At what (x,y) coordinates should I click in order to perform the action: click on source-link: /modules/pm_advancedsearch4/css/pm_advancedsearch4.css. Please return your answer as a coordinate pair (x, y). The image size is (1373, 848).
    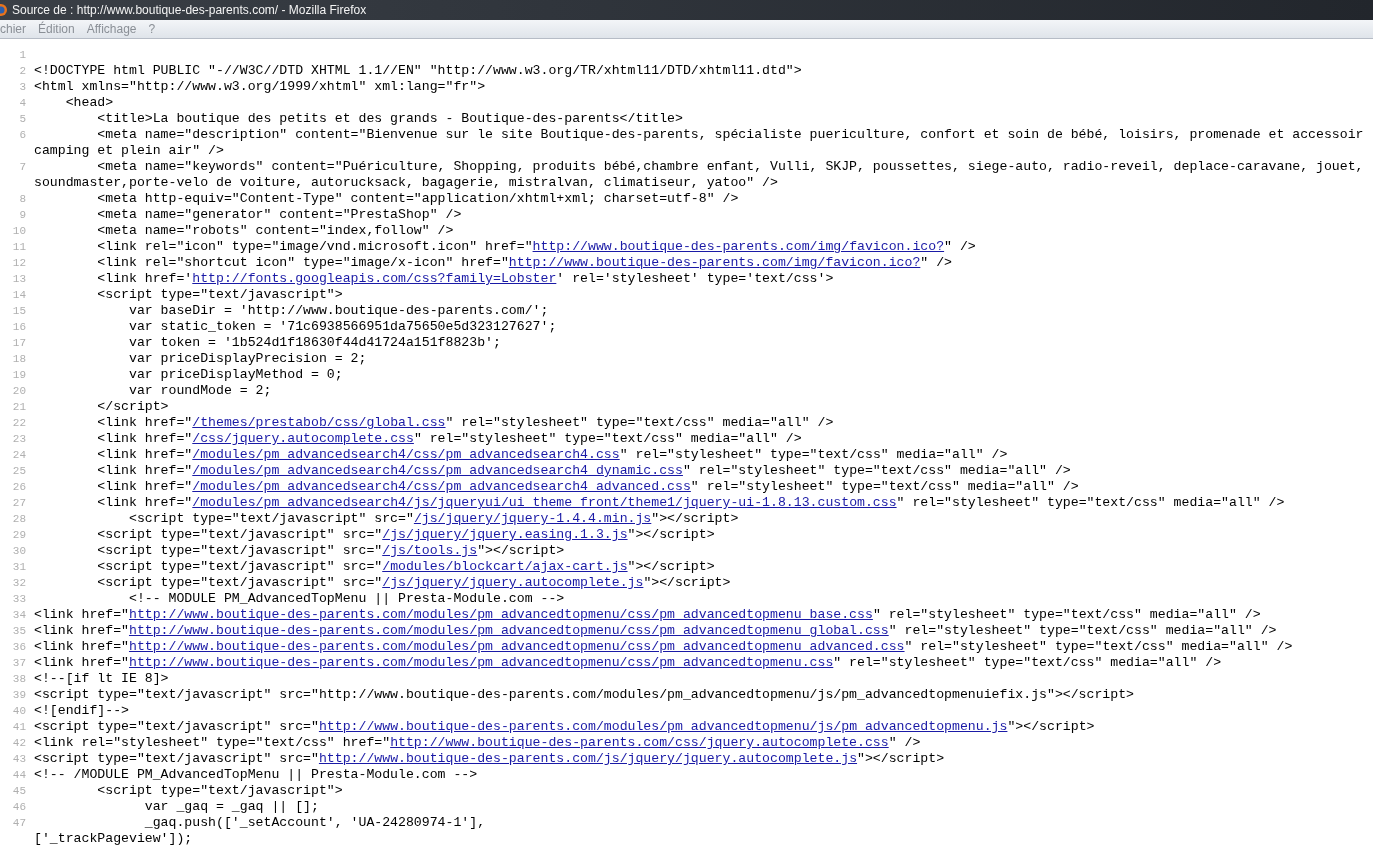
    Looking at the image, I should click on (406, 455).